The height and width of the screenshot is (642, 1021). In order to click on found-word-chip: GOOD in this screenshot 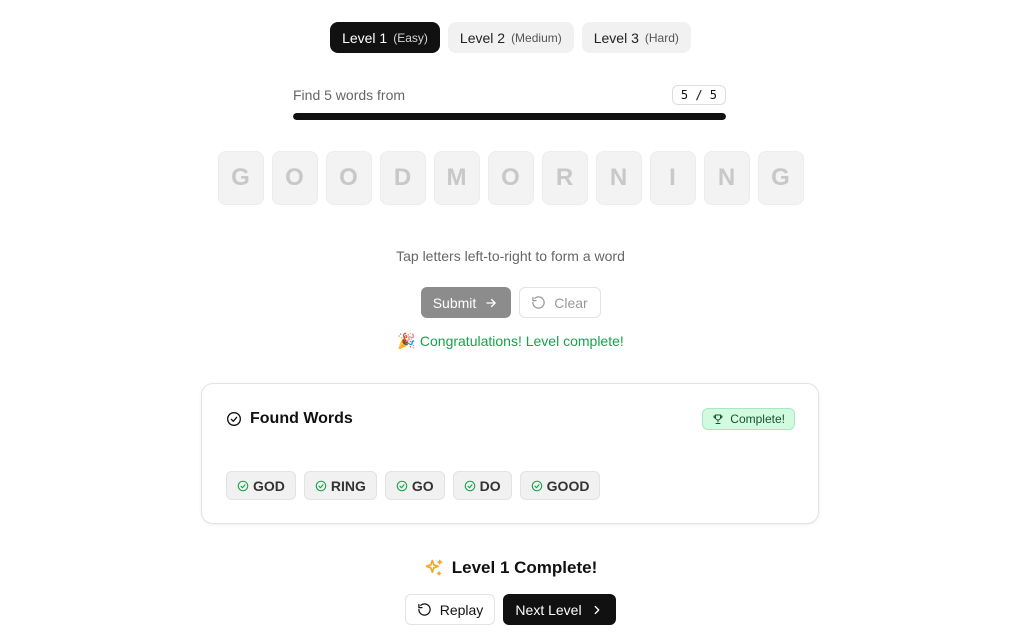, I will do `click(560, 485)`.